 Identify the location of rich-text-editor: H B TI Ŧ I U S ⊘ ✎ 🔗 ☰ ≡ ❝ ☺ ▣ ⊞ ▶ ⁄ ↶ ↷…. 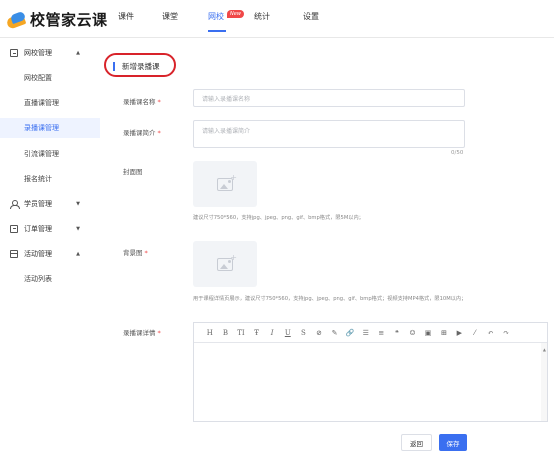
(370, 372).